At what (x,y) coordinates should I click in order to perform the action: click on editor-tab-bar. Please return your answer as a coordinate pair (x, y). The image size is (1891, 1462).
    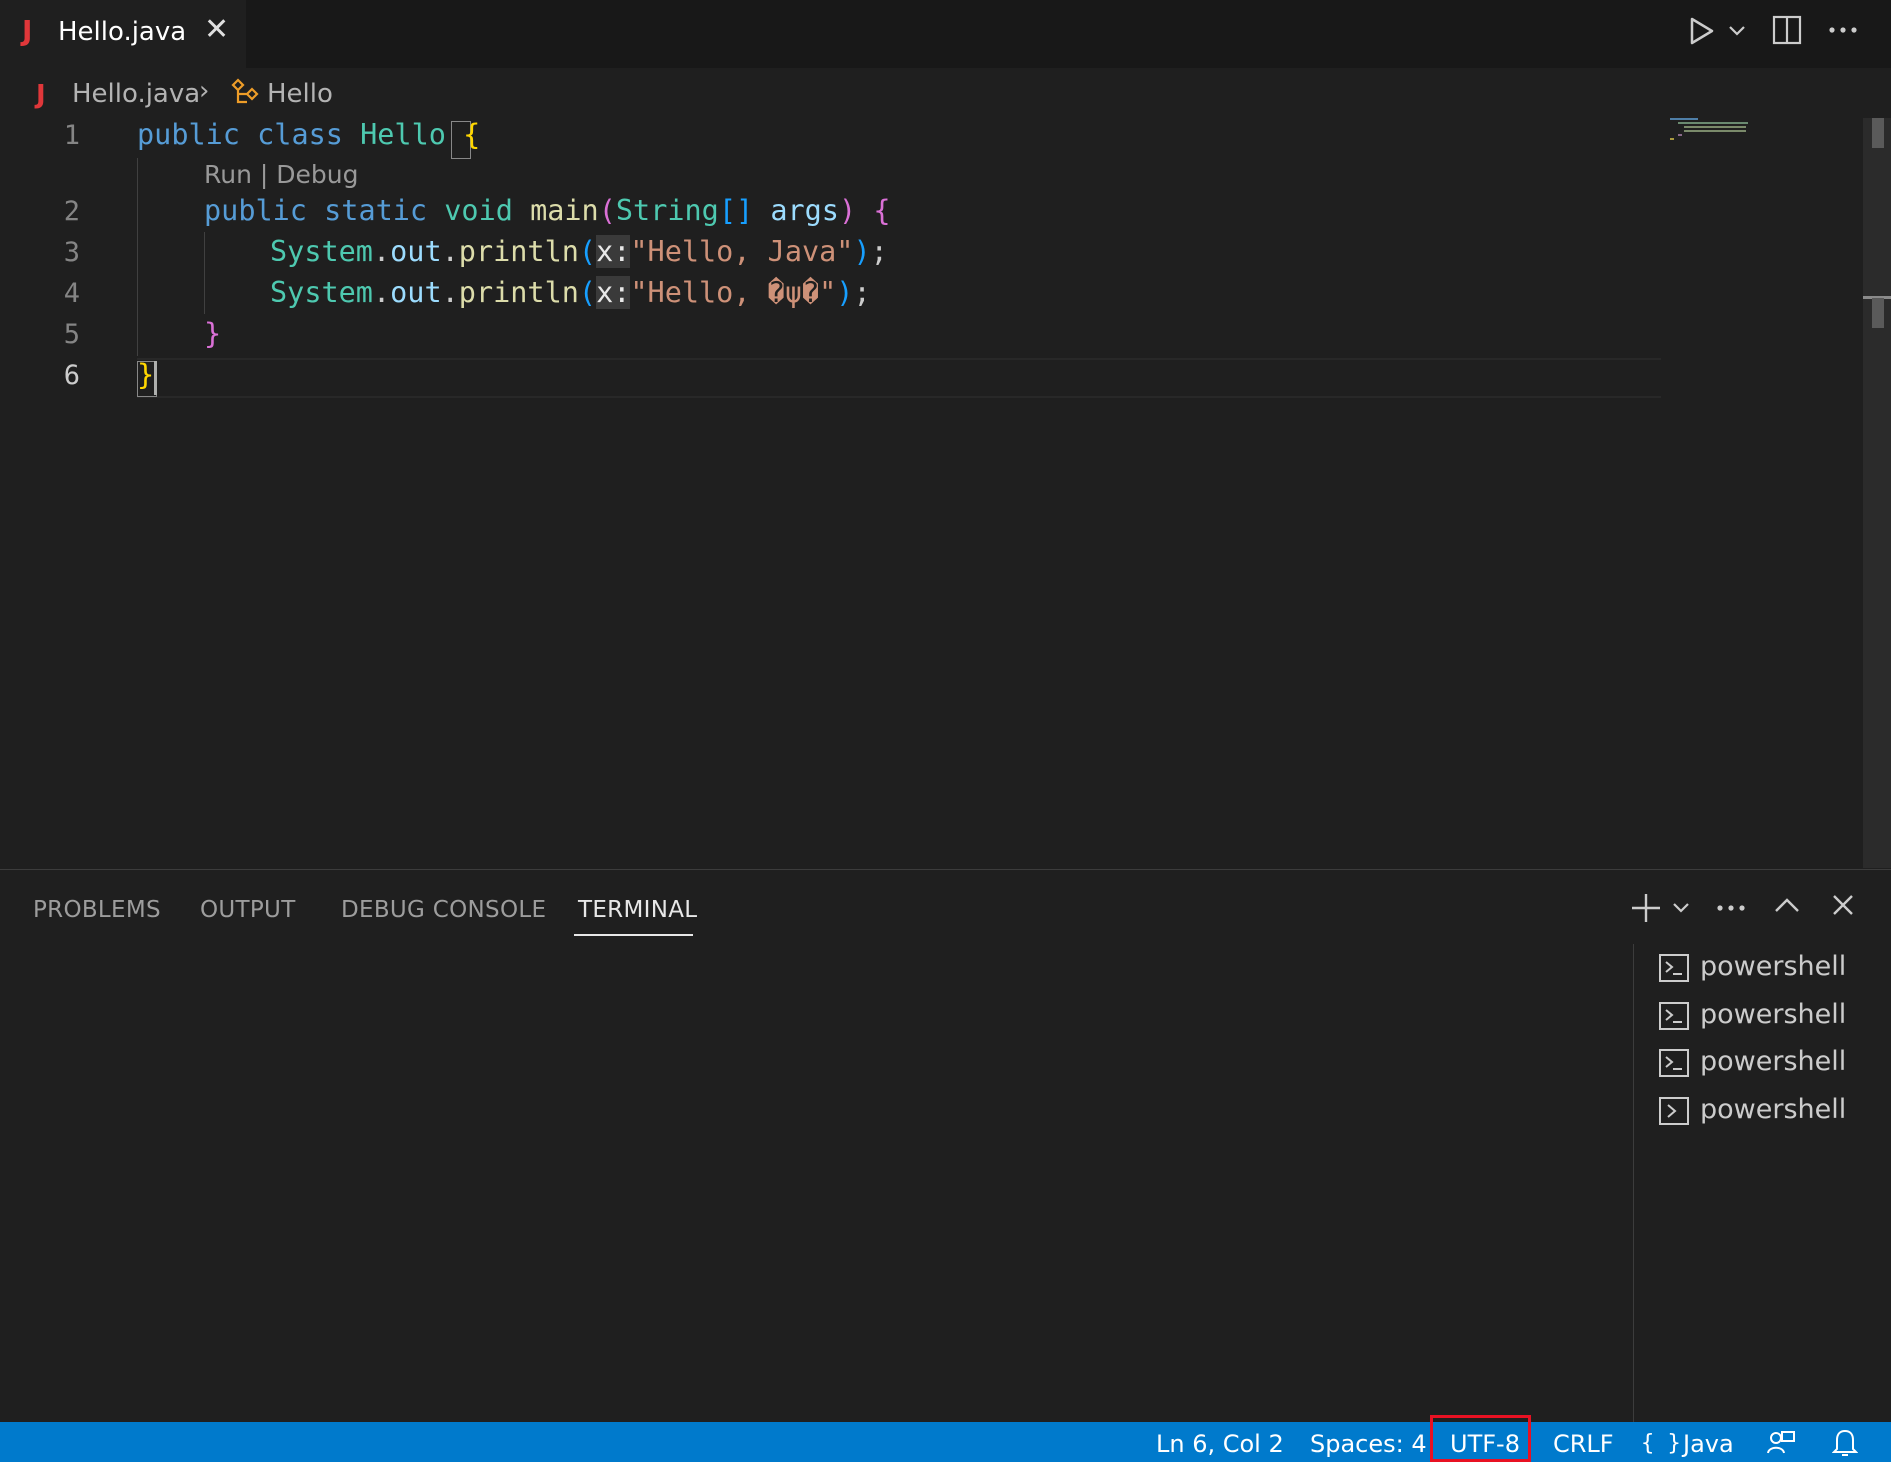
    Looking at the image, I should click on (945, 34).